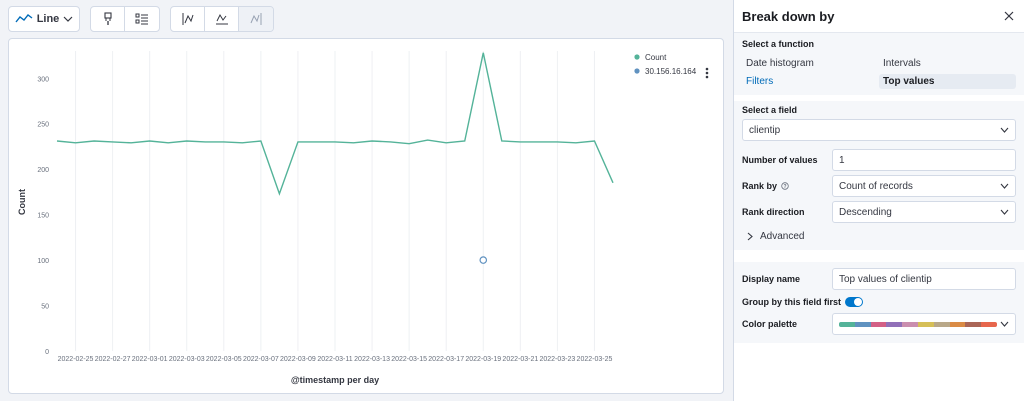 The image size is (1024, 401). I want to click on flyout-header: Break down by, so click(879, 16).